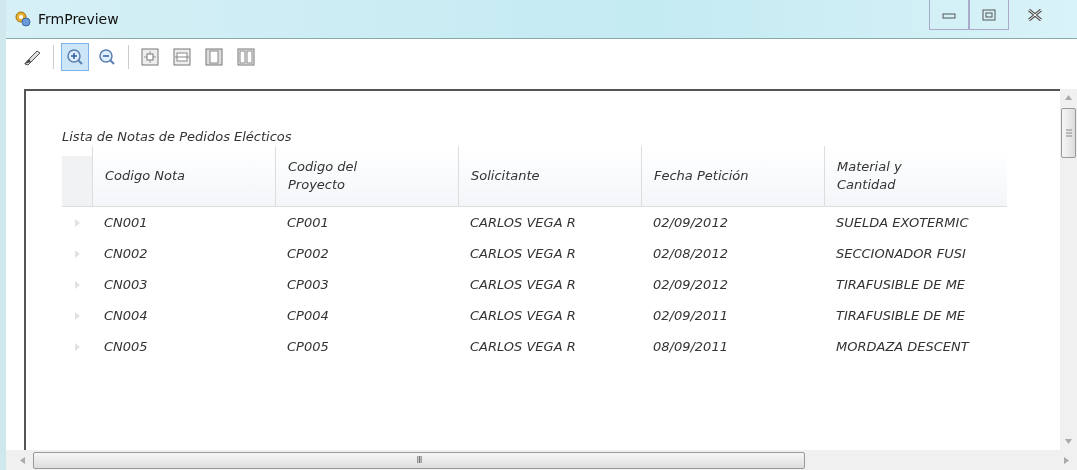 This screenshot has width=1077, height=470. What do you see at coordinates (308, 254) in the screenshot?
I see `table-cell-text: CP002` at bounding box center [308, 254].